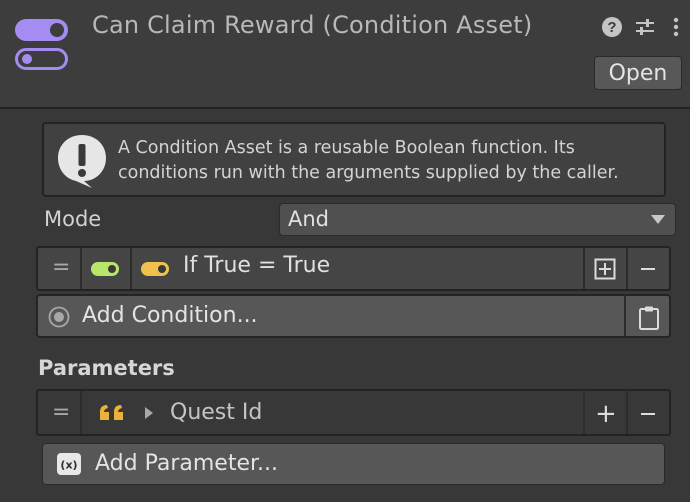  What do you see at coordinates (82, 161) in the screenshot?
I see `info-exclamation-icon` at bounding box center [82, 161].